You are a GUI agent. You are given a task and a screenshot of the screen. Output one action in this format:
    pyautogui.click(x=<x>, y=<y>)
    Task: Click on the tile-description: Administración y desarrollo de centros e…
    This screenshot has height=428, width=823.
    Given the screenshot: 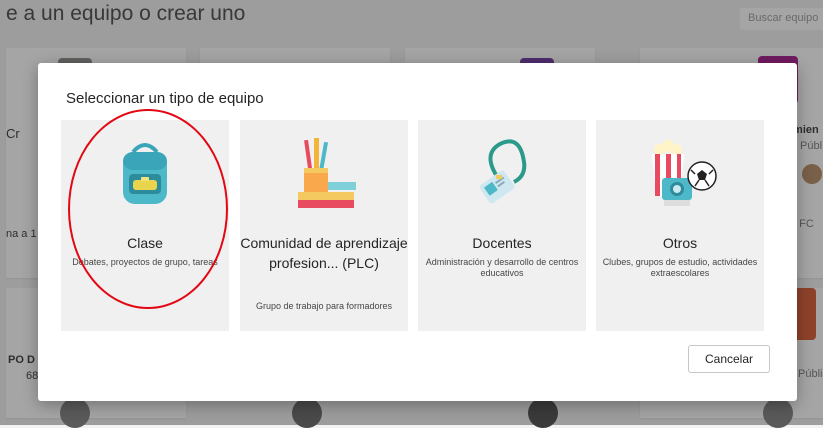 What is the action you would take?
    pyautogui.click(x=502, y=267)
    